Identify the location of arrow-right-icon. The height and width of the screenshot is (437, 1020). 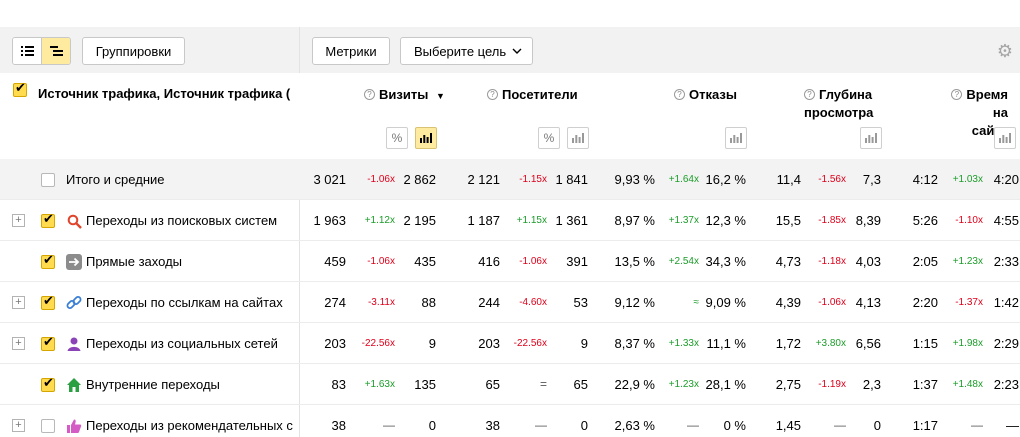
(74, 262).